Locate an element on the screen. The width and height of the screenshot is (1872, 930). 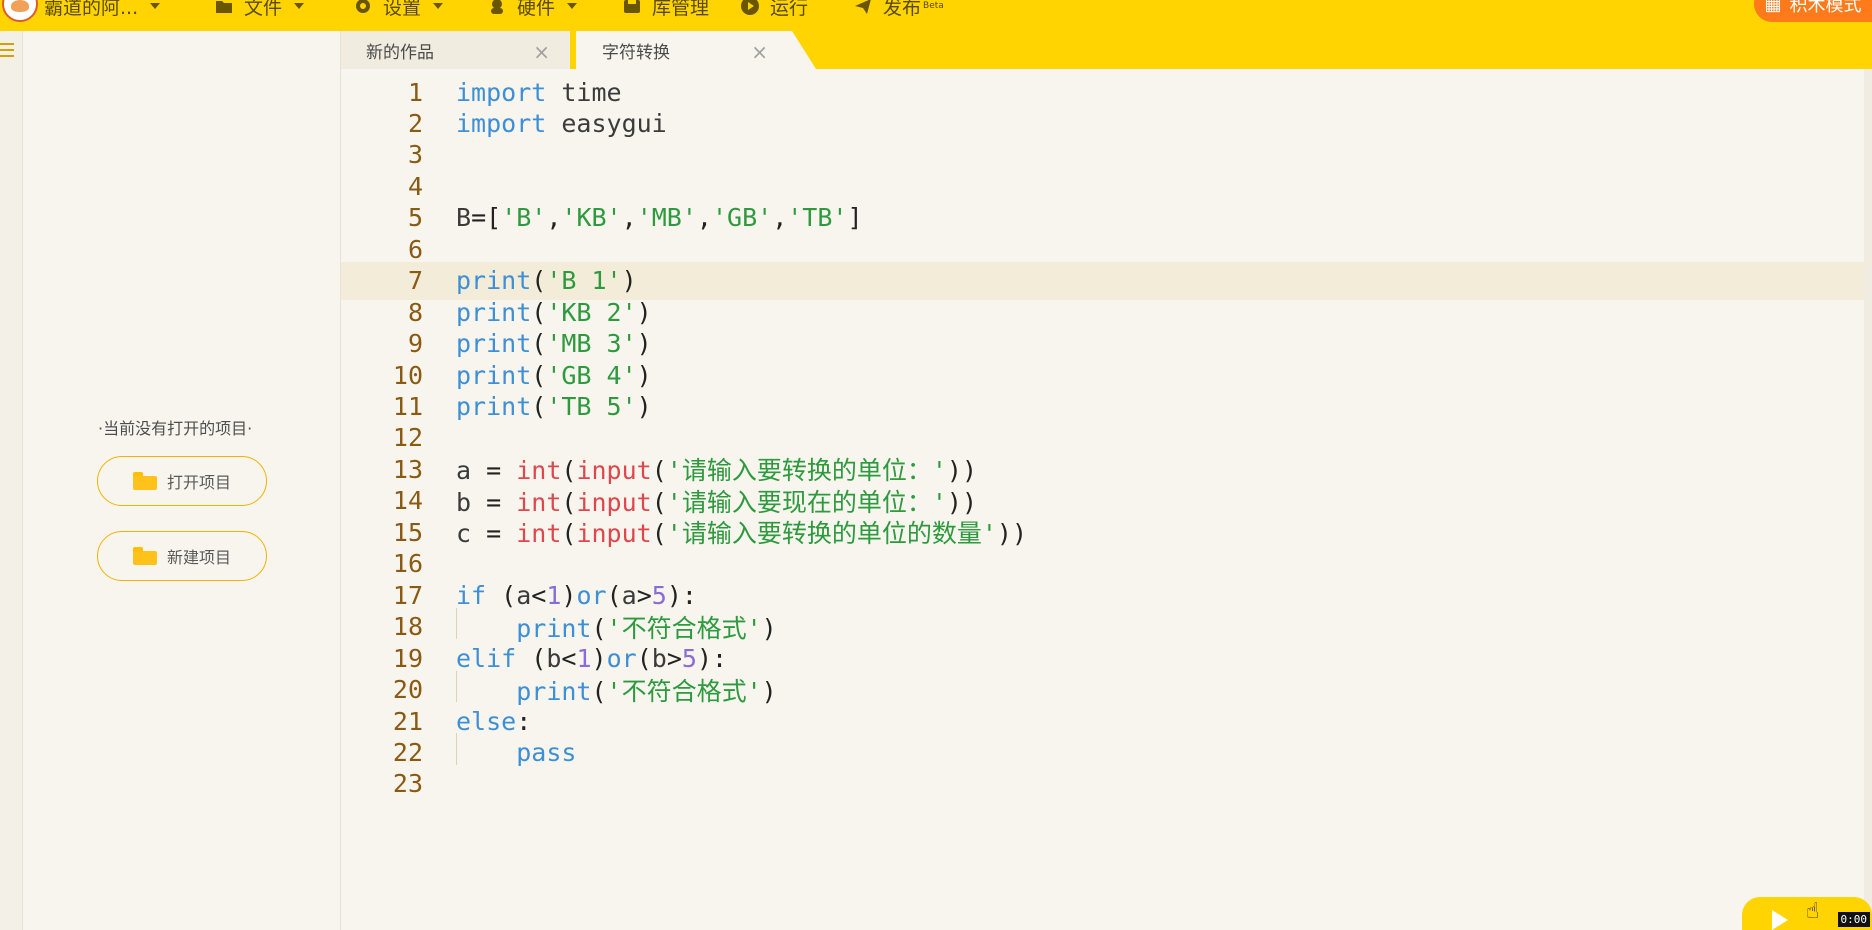
new-project-label: 新建项目 is located at coordinates (198, 557).